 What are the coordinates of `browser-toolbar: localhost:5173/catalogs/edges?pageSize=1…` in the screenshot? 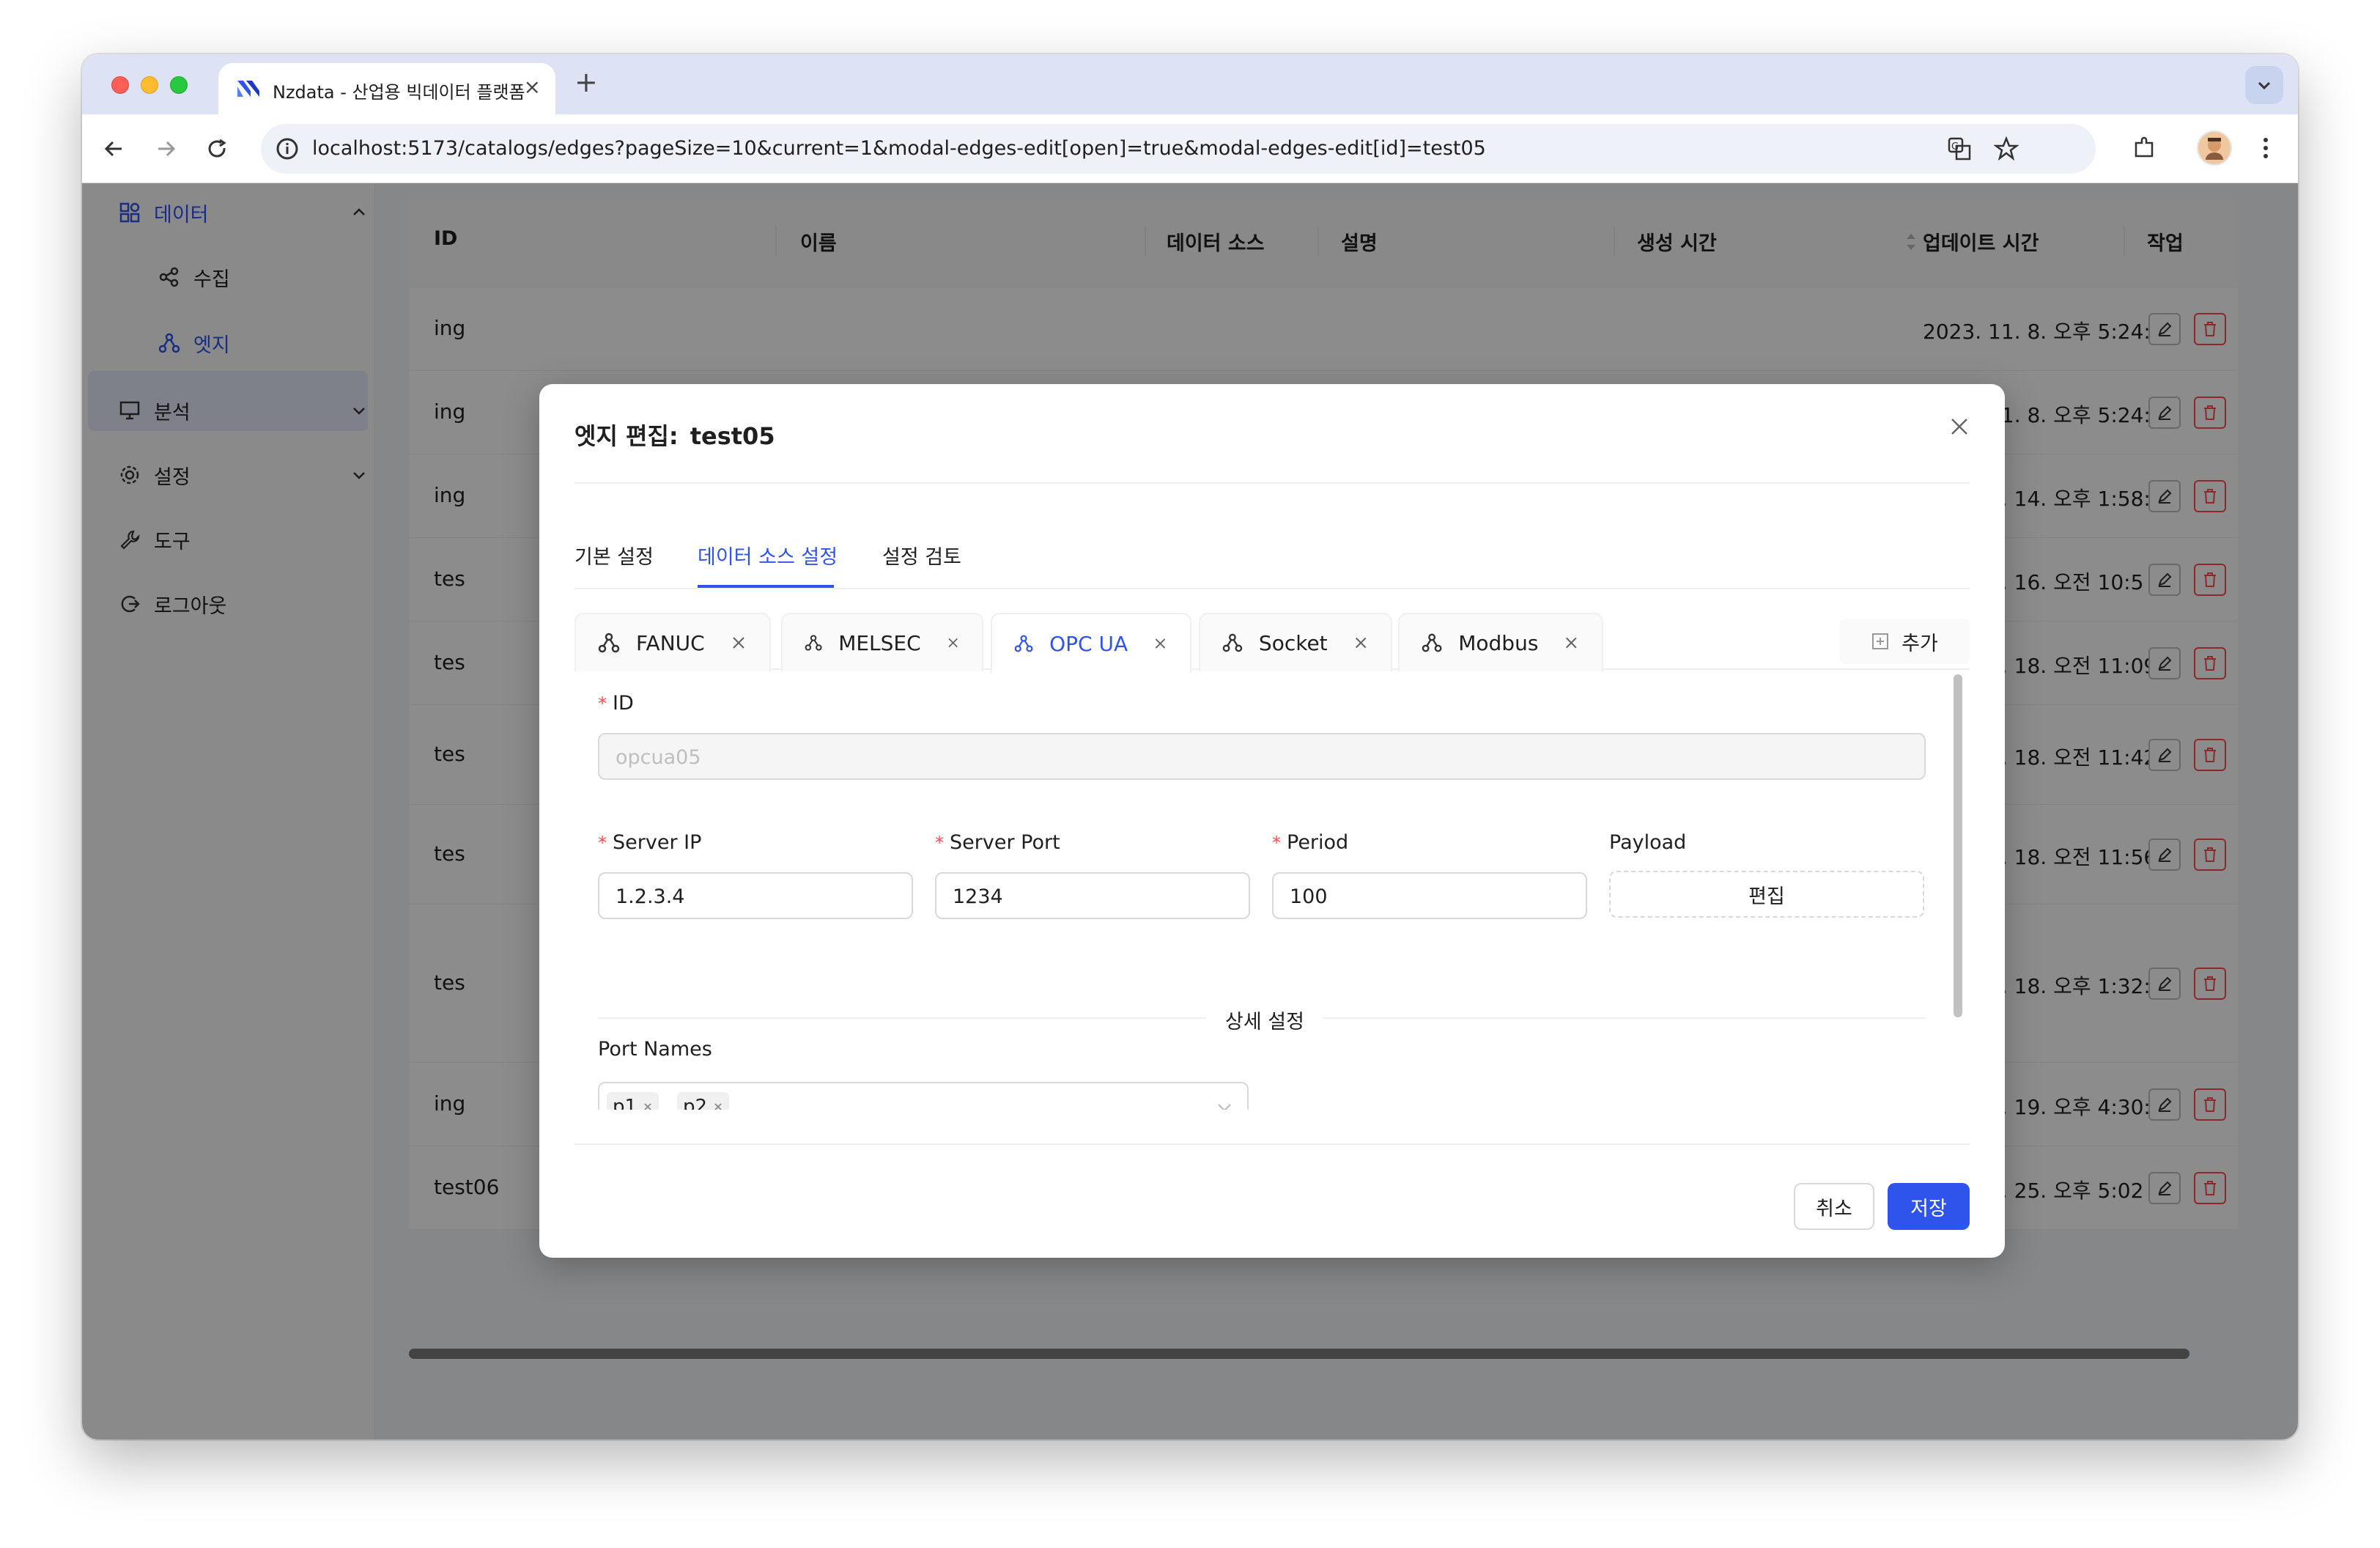 It's located at (1190, 148).